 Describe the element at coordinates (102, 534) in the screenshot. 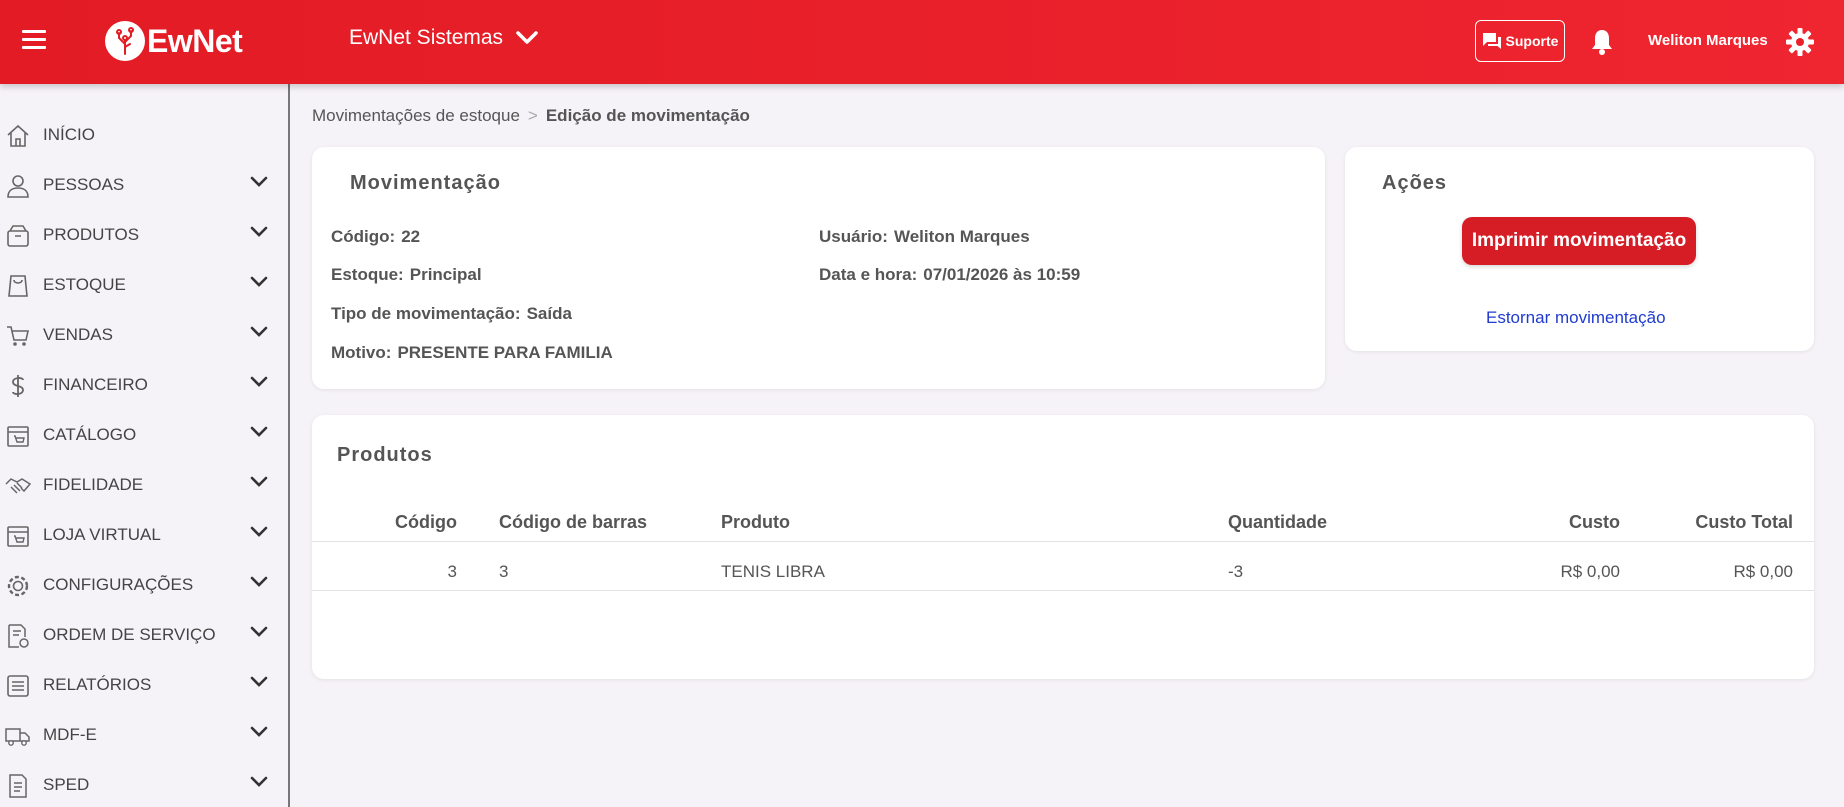

I see `sidebar-item-label: LOJA VIRTUAL` at that location.